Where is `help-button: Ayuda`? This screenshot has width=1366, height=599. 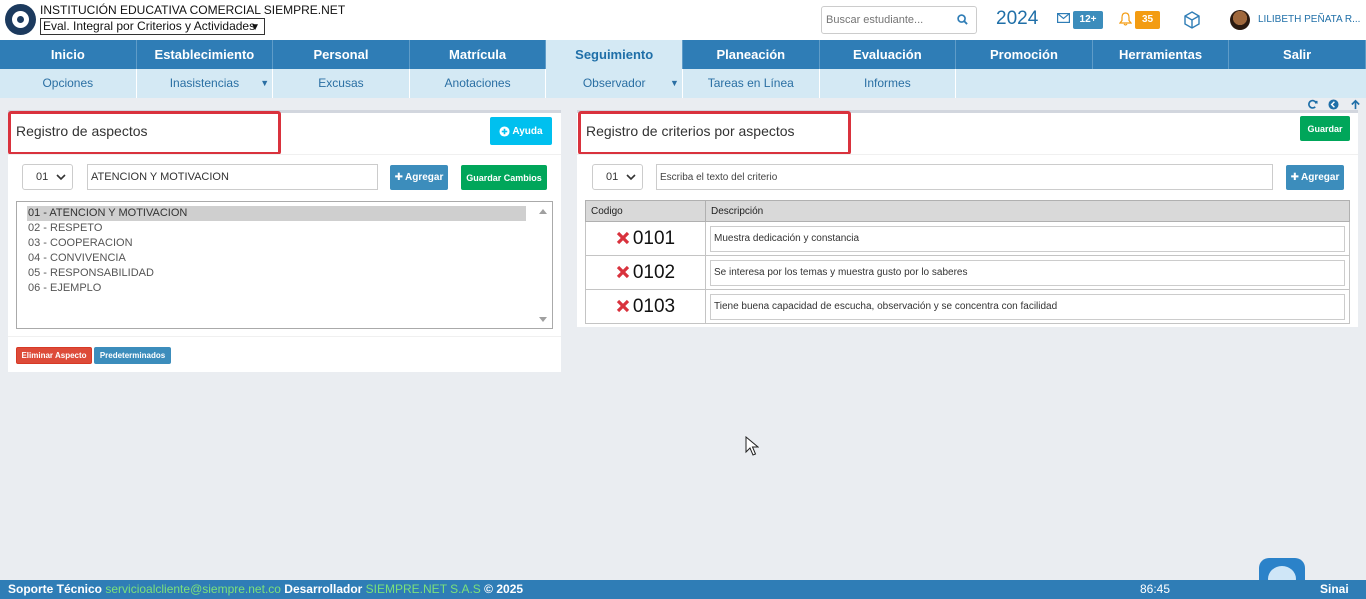
help-button: Ayuda is located at coordinates (521, 131).